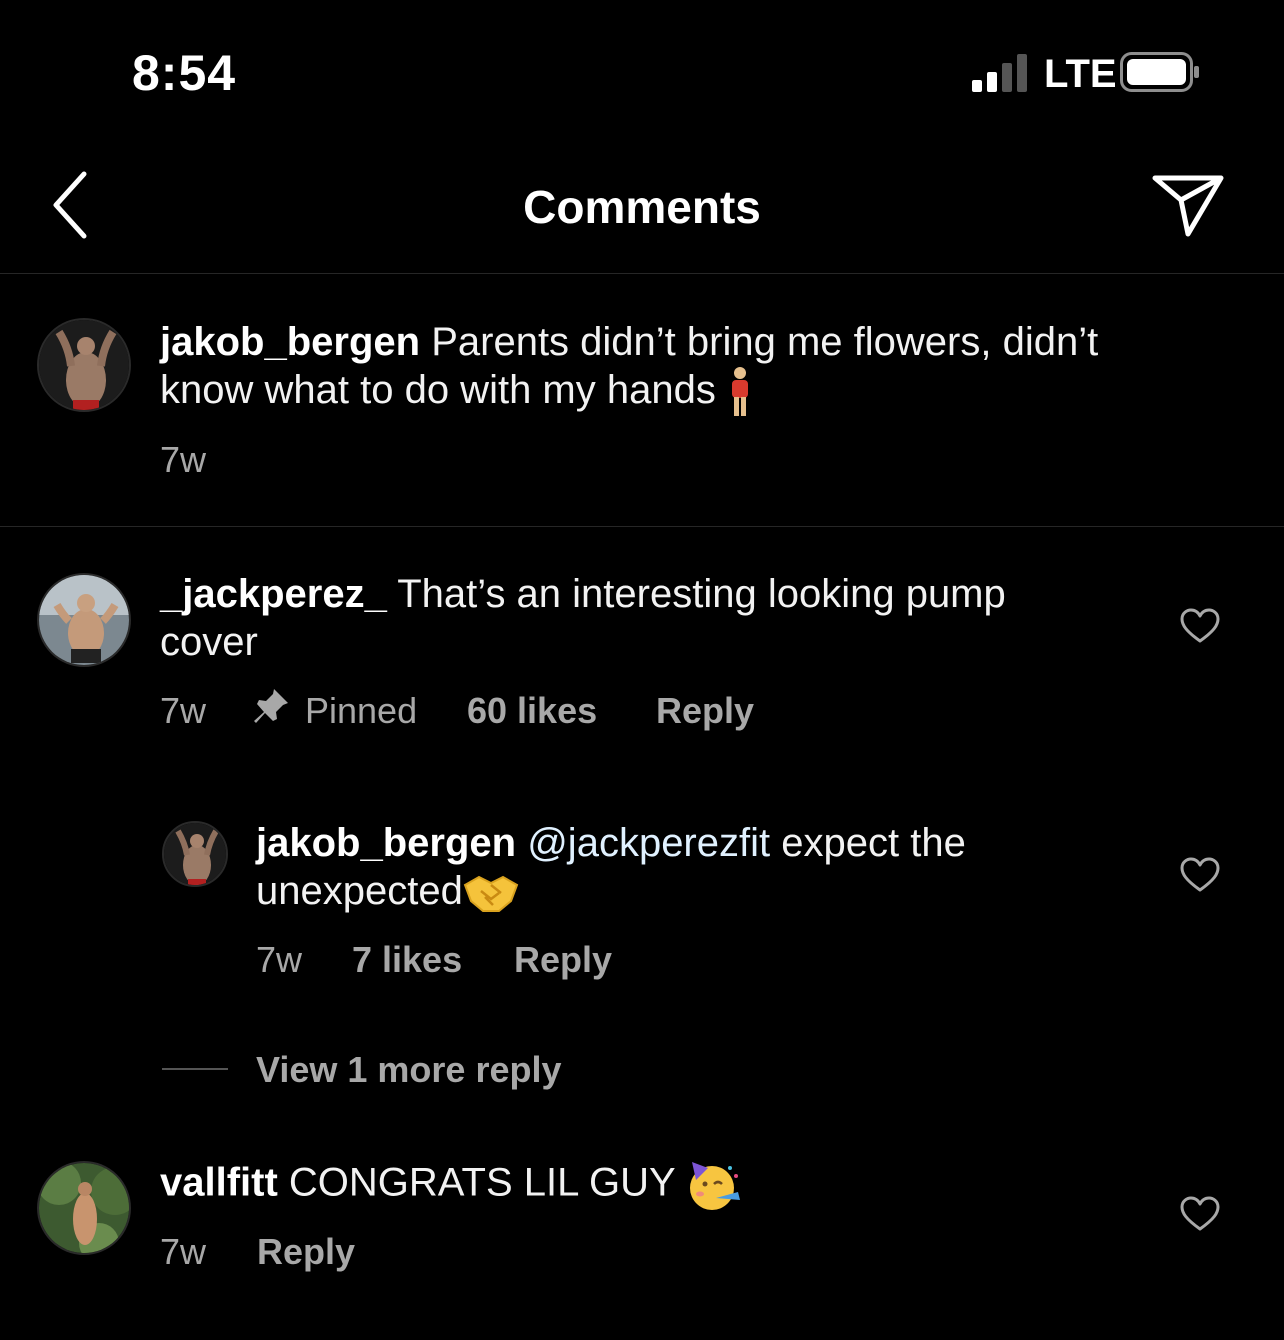  I want to click on comment-meta: 7w Pinned 60 likes Reply, so click(510, 710).